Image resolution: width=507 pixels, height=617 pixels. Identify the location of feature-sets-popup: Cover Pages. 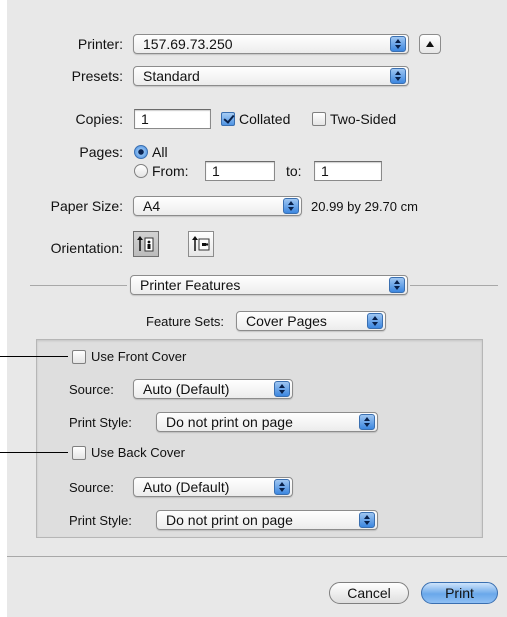
(311, 321).